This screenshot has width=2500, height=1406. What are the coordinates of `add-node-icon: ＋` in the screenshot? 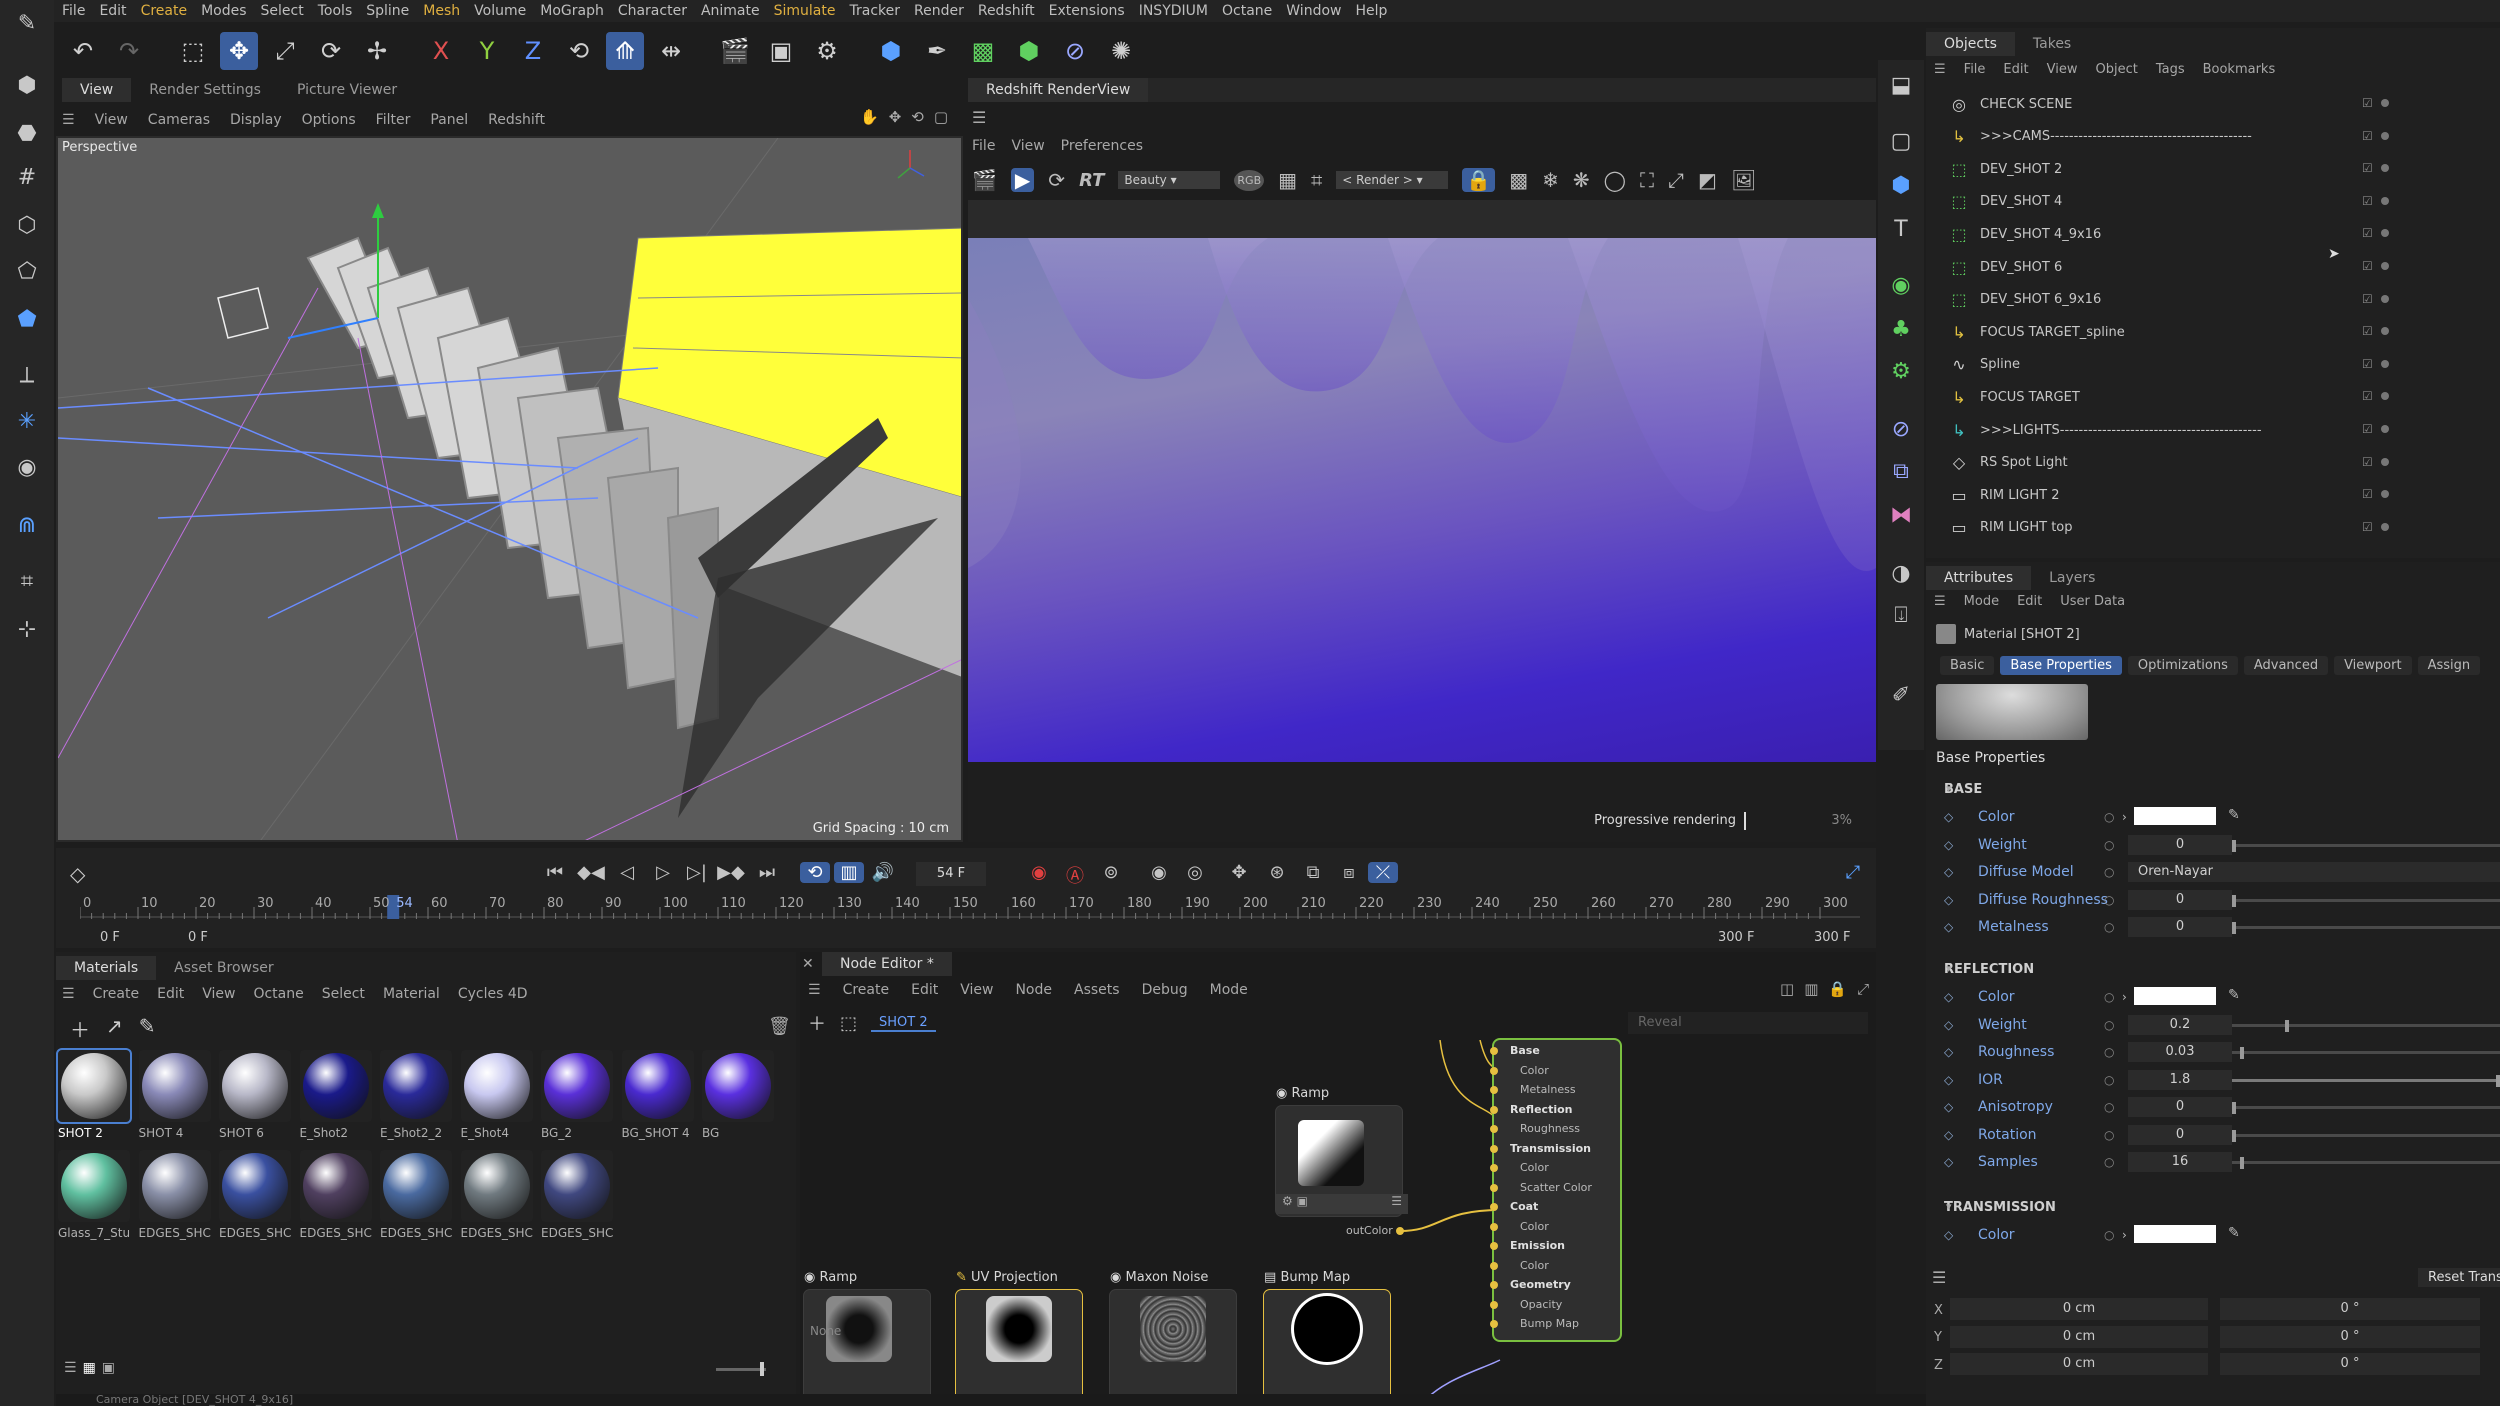 It's located at (817, 1023).